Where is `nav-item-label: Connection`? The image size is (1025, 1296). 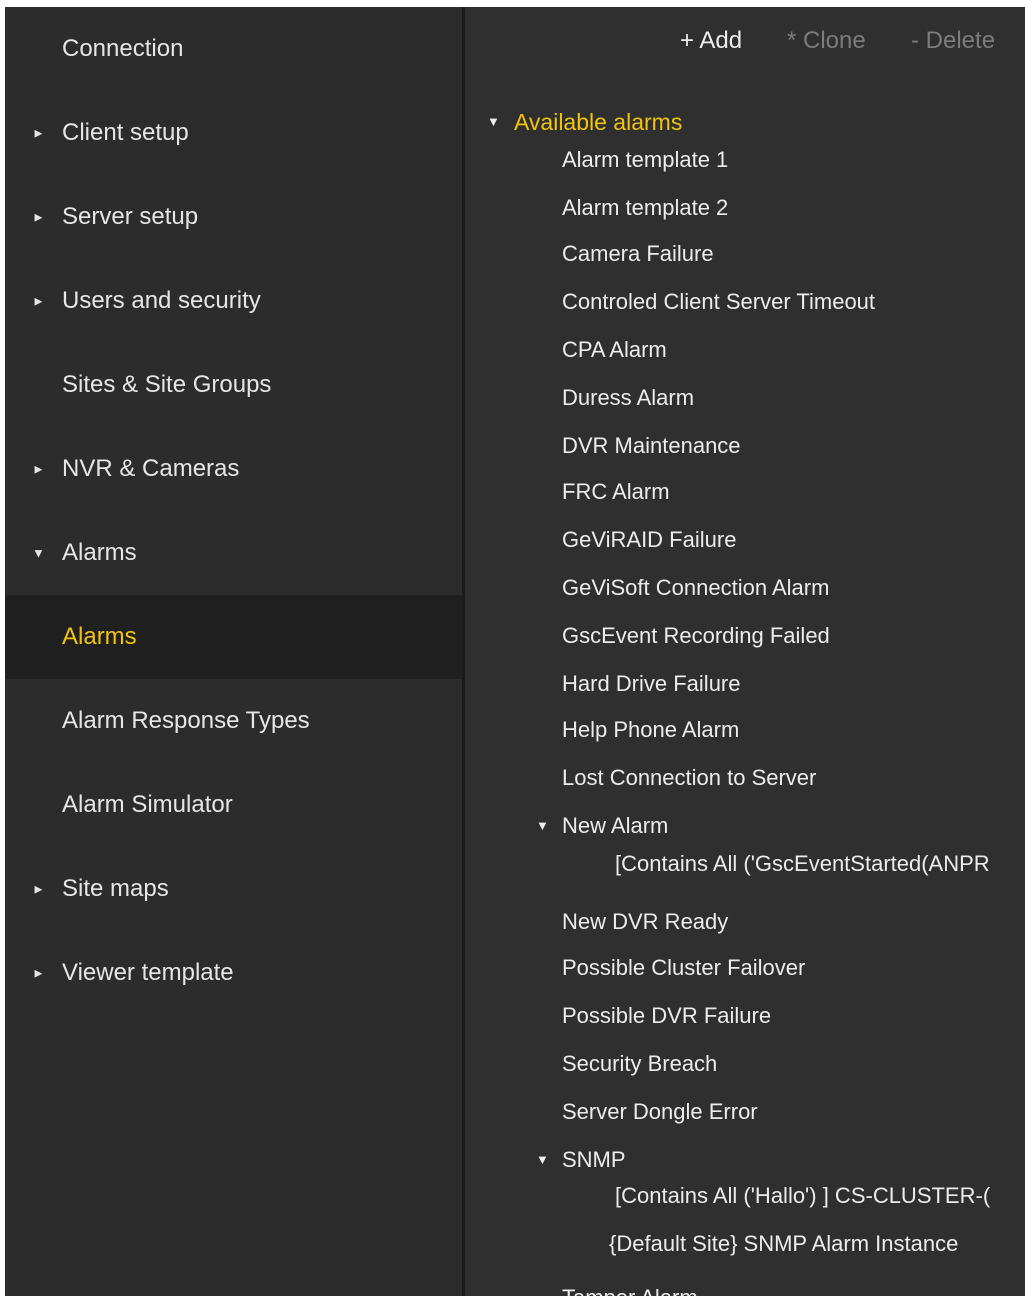 nav-item-label: Connection is located at coordinates (123, 48).